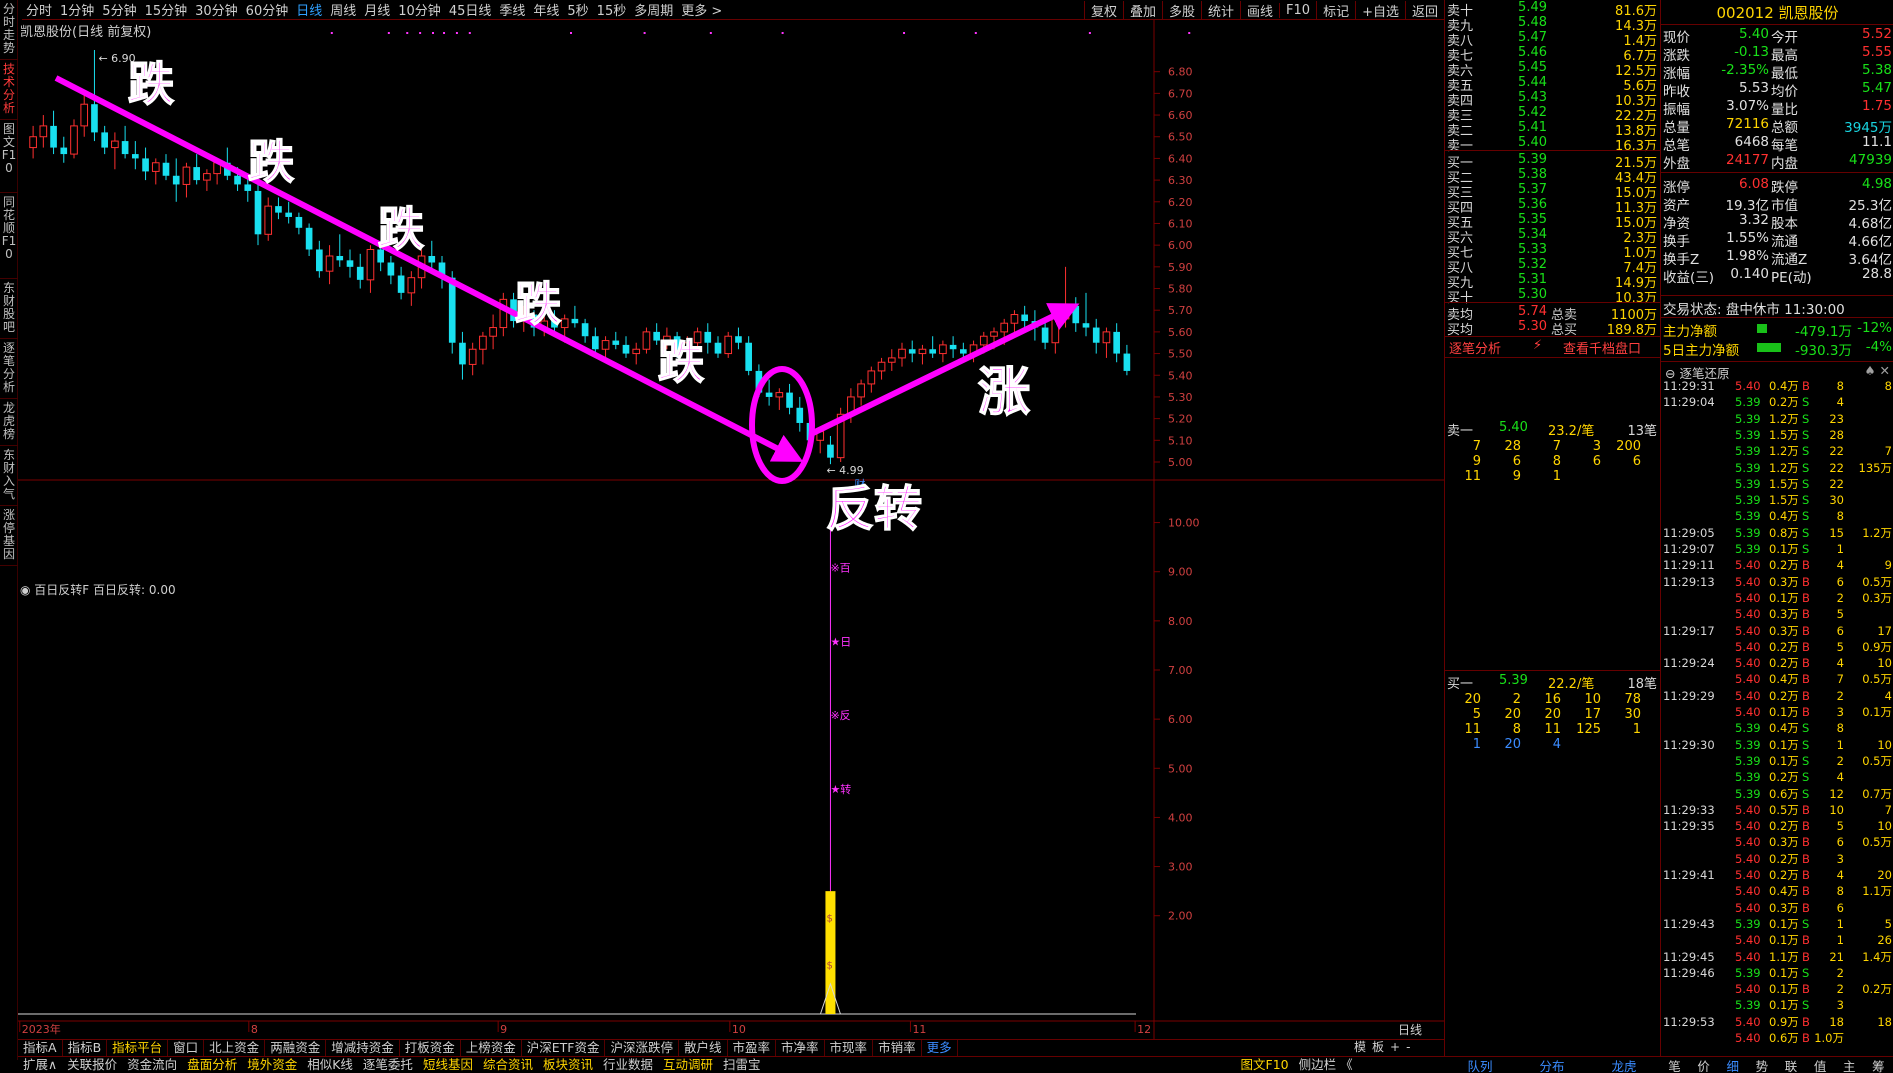  Describe the element at coordinates (1360, 1047) in the screenshot. I see `chart-control-button: 模` at that location.